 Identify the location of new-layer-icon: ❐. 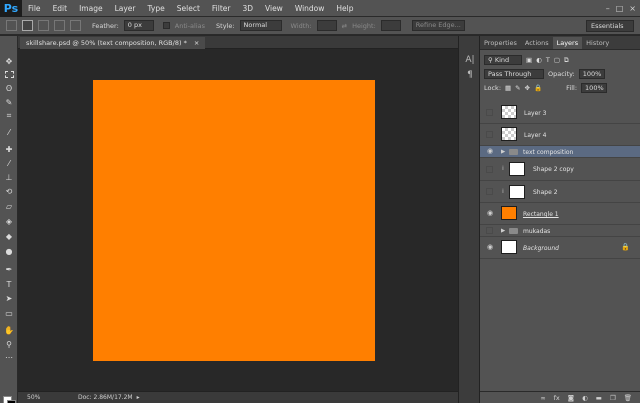
(613, 398).